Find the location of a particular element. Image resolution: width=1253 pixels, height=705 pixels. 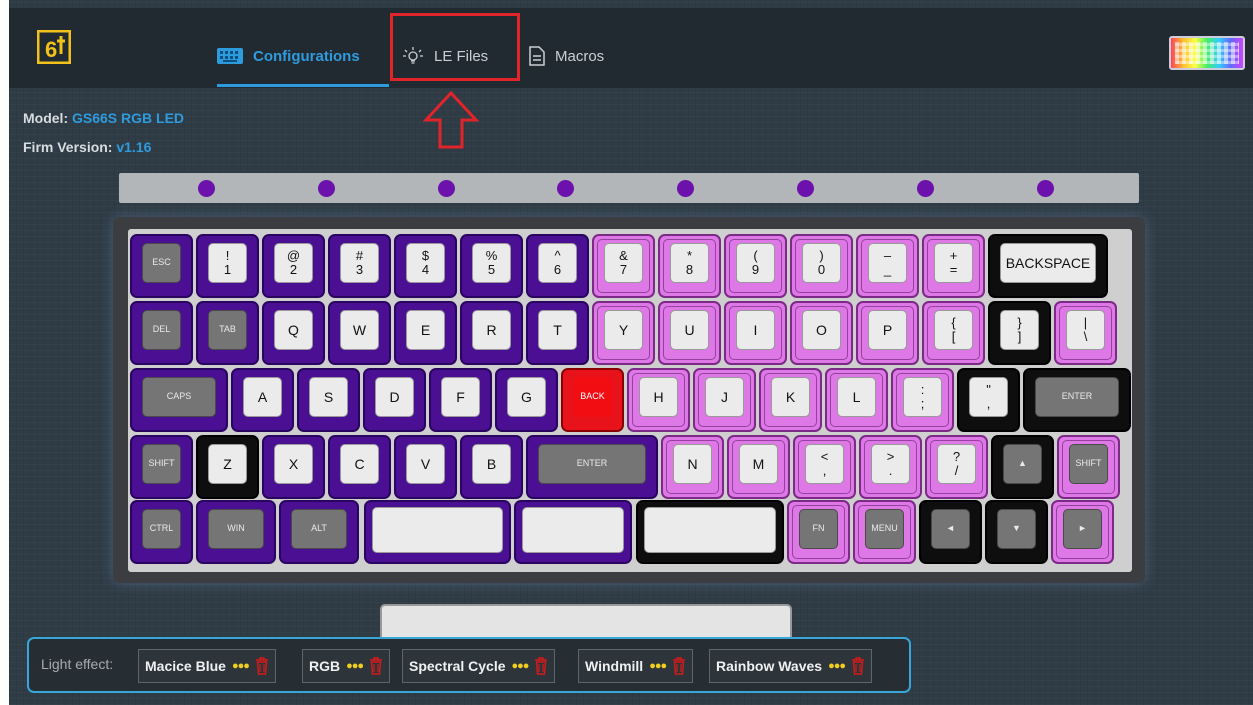

key-caps: CAPS is located at coordinates (179, 400).